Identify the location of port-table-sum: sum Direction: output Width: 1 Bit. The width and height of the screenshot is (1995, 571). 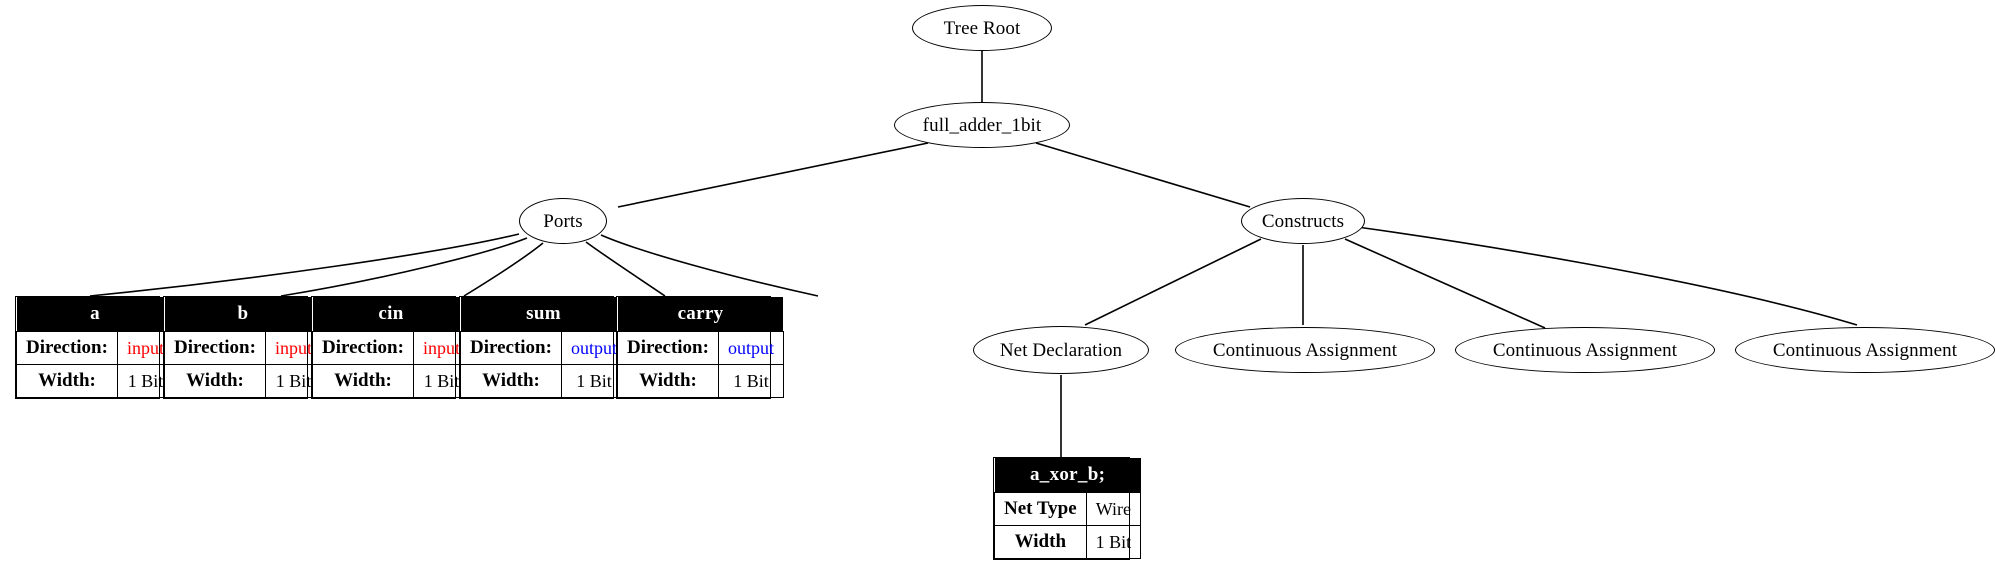
(543, 347).